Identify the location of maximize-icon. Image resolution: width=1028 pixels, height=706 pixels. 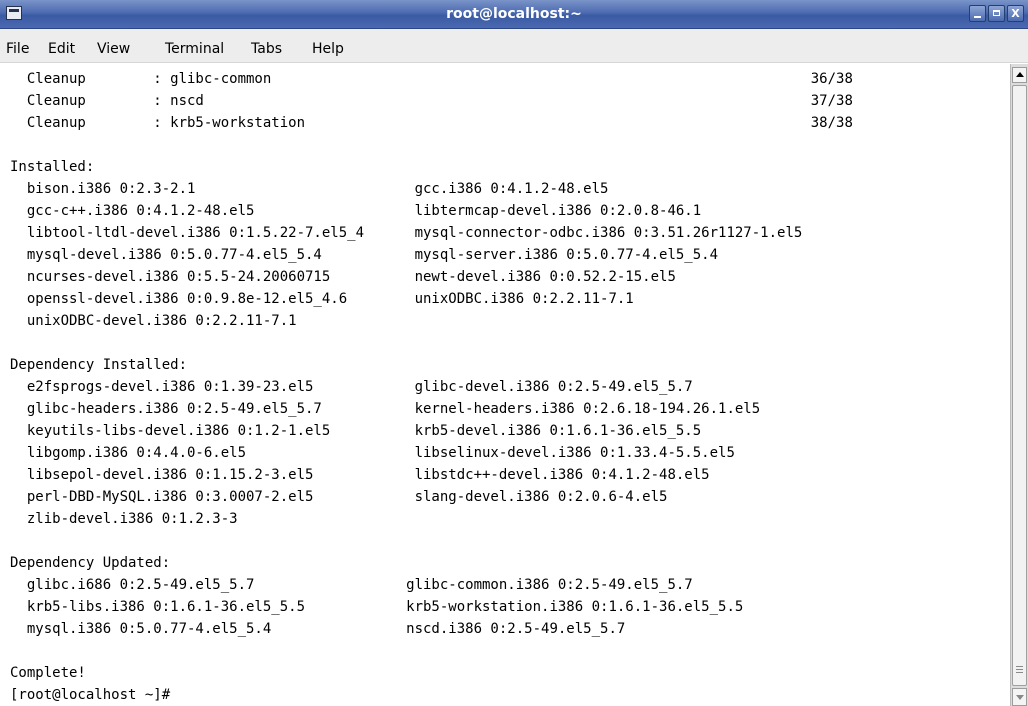
(996, 13).